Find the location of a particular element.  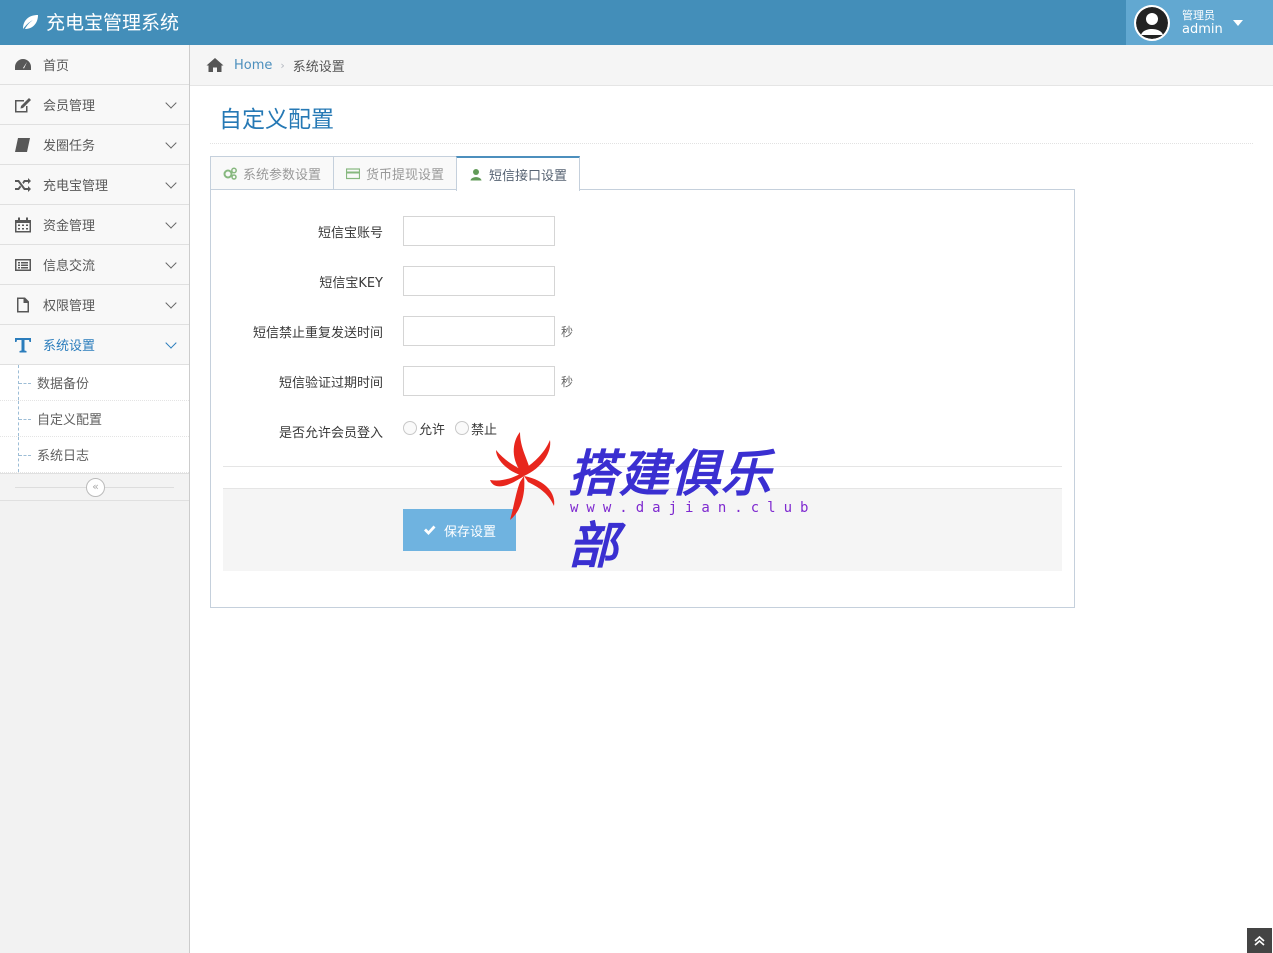

deny-radio is located at coordinates (462, 428).